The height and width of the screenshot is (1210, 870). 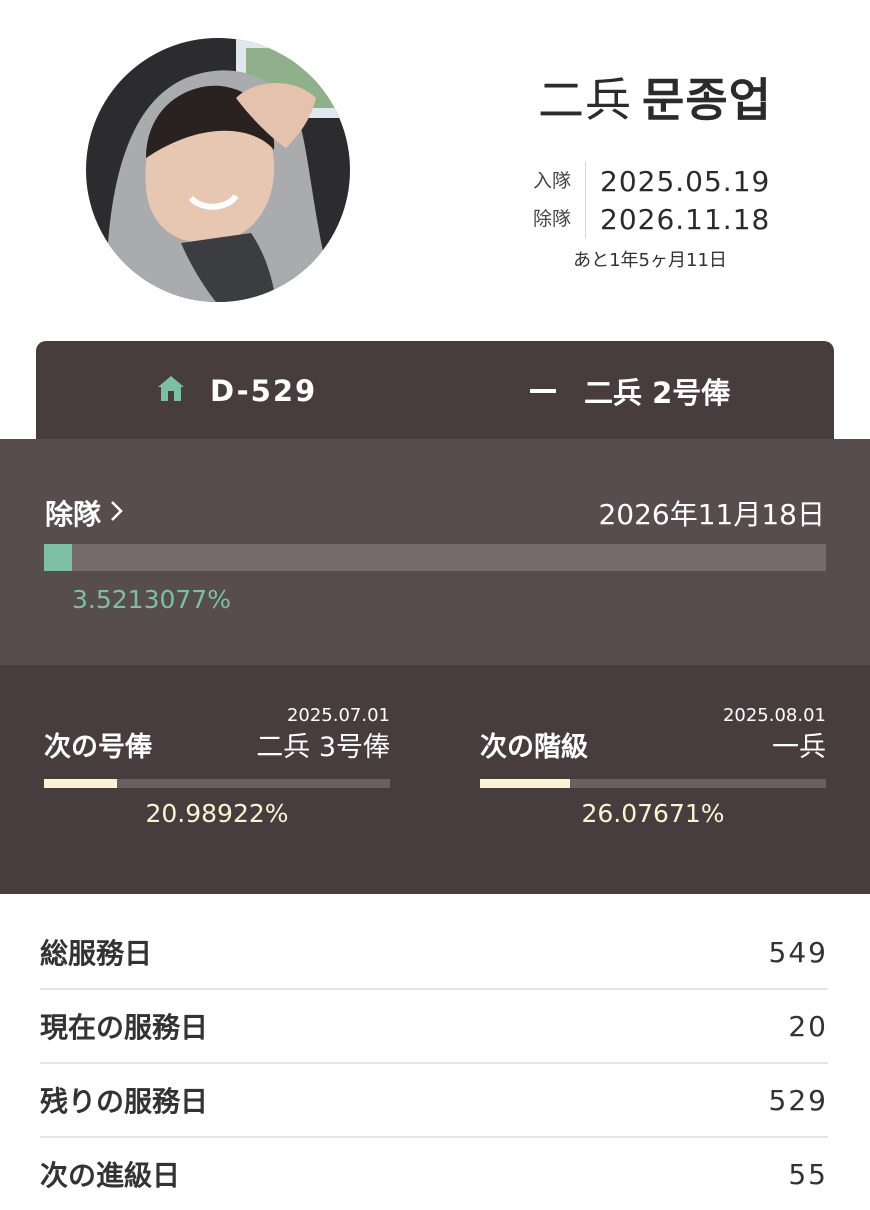 What do you see at coordinates (774, 715) in the screenshot?
I see `next-rank-date: 2025.08.01` at bounding box center [774, 715].